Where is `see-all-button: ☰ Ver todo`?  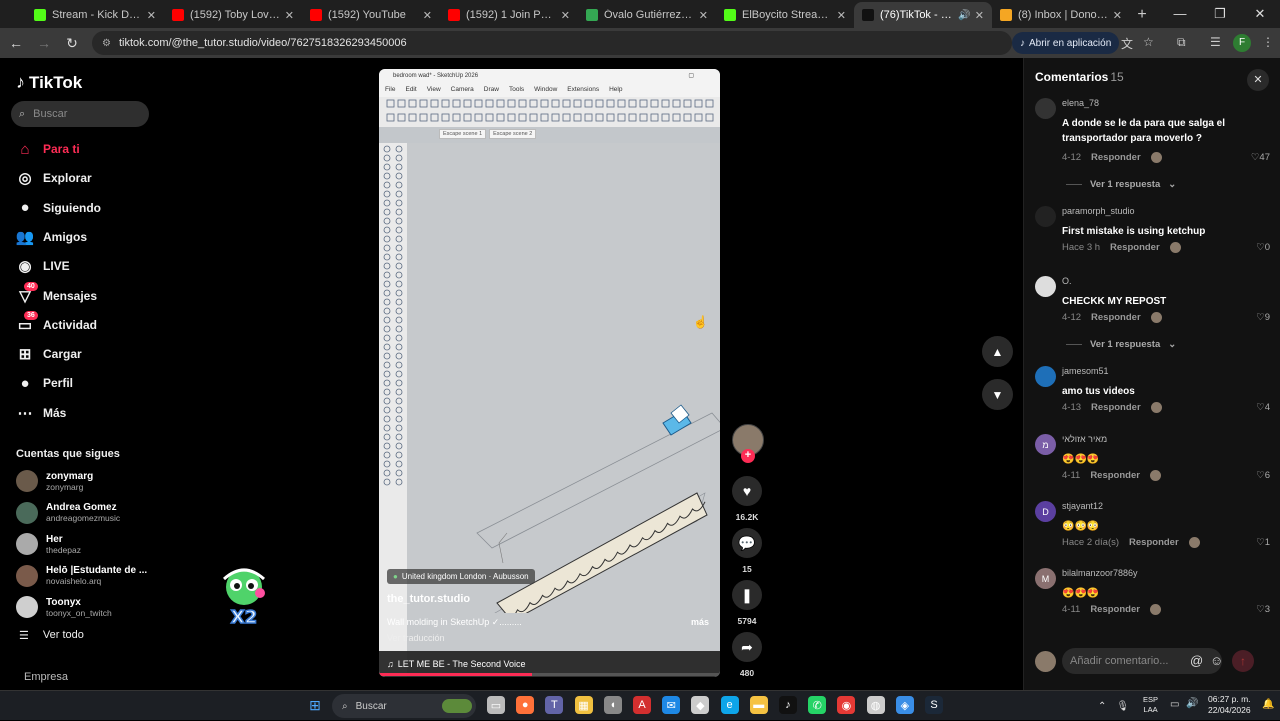
see-all-button: ☰ Ver todo is located at coordinates (51, 635).